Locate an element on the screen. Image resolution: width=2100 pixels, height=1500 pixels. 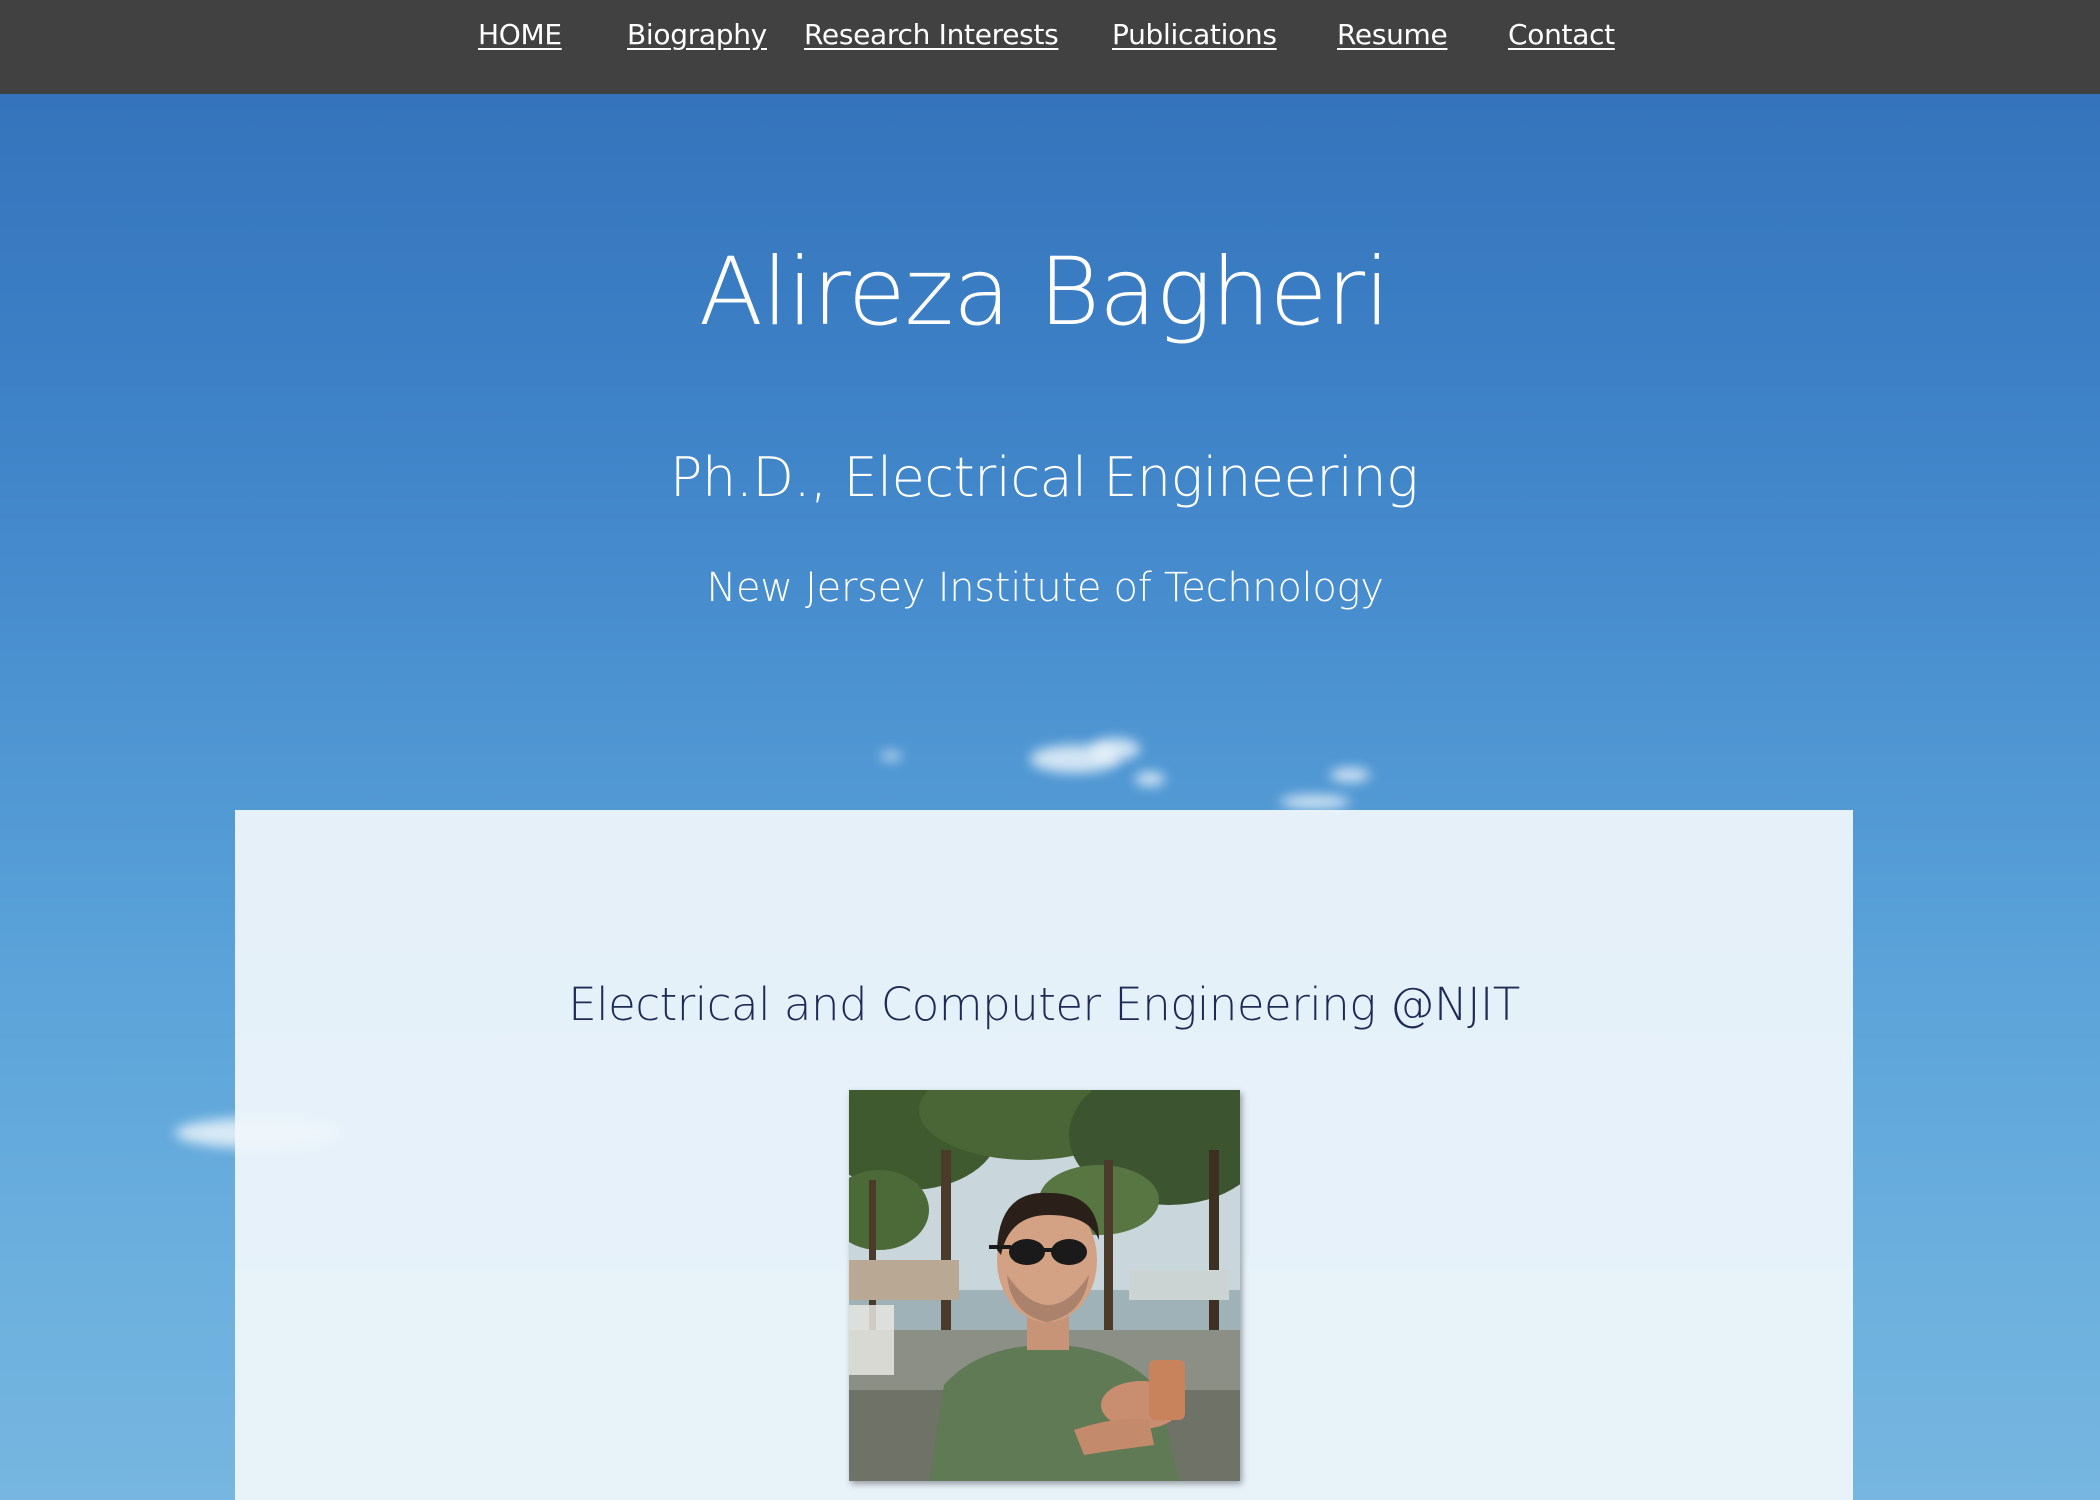
degree-subtitle: Ph.D., Electrical Engineering is located at coordinates (1044, 477).